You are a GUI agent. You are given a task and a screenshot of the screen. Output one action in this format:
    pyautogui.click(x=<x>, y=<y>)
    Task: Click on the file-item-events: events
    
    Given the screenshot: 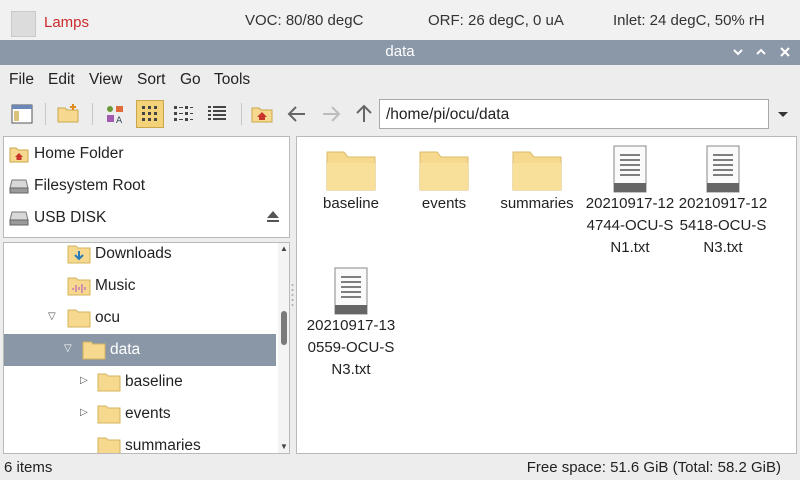 What is the action you would take?
    pyautogui.click(x=444, y=182)
    